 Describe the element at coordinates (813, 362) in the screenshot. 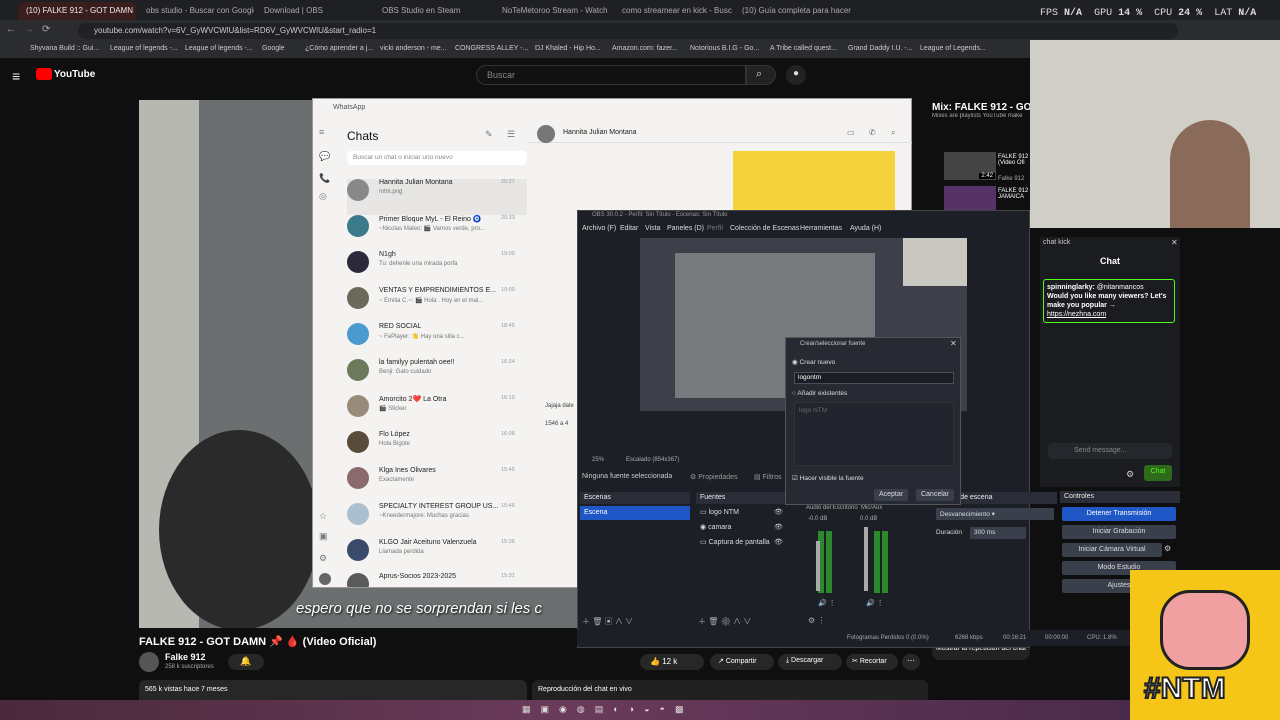

I see `create-new-radio: ◉ Crear nuevo` at that location.